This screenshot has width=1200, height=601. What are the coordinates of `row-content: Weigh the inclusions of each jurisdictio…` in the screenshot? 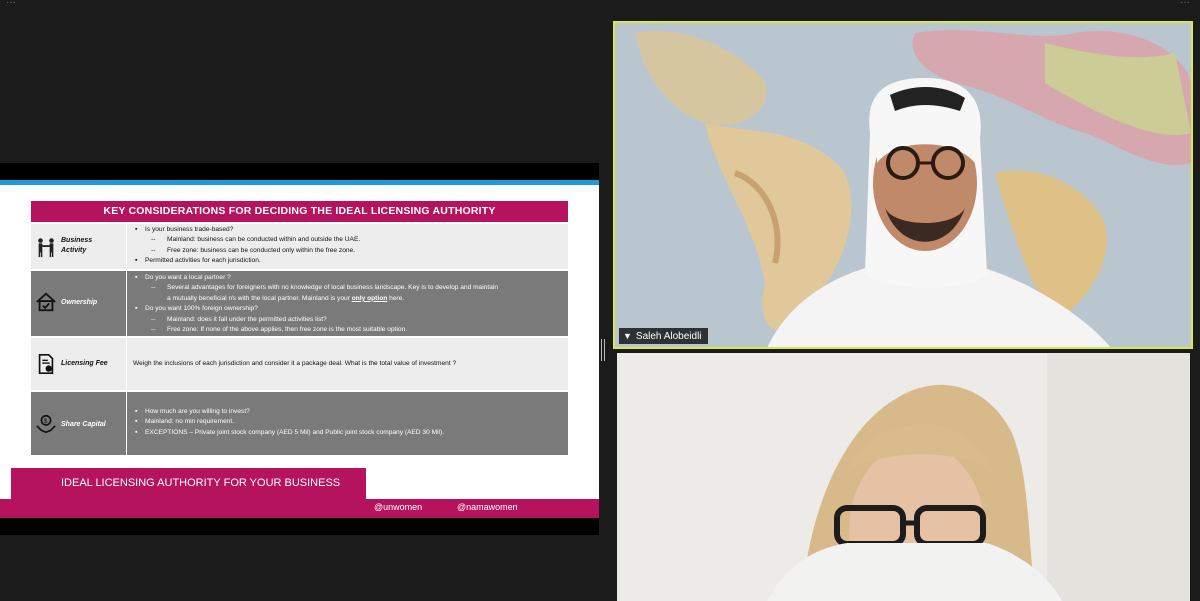 It's located at (347, 364).